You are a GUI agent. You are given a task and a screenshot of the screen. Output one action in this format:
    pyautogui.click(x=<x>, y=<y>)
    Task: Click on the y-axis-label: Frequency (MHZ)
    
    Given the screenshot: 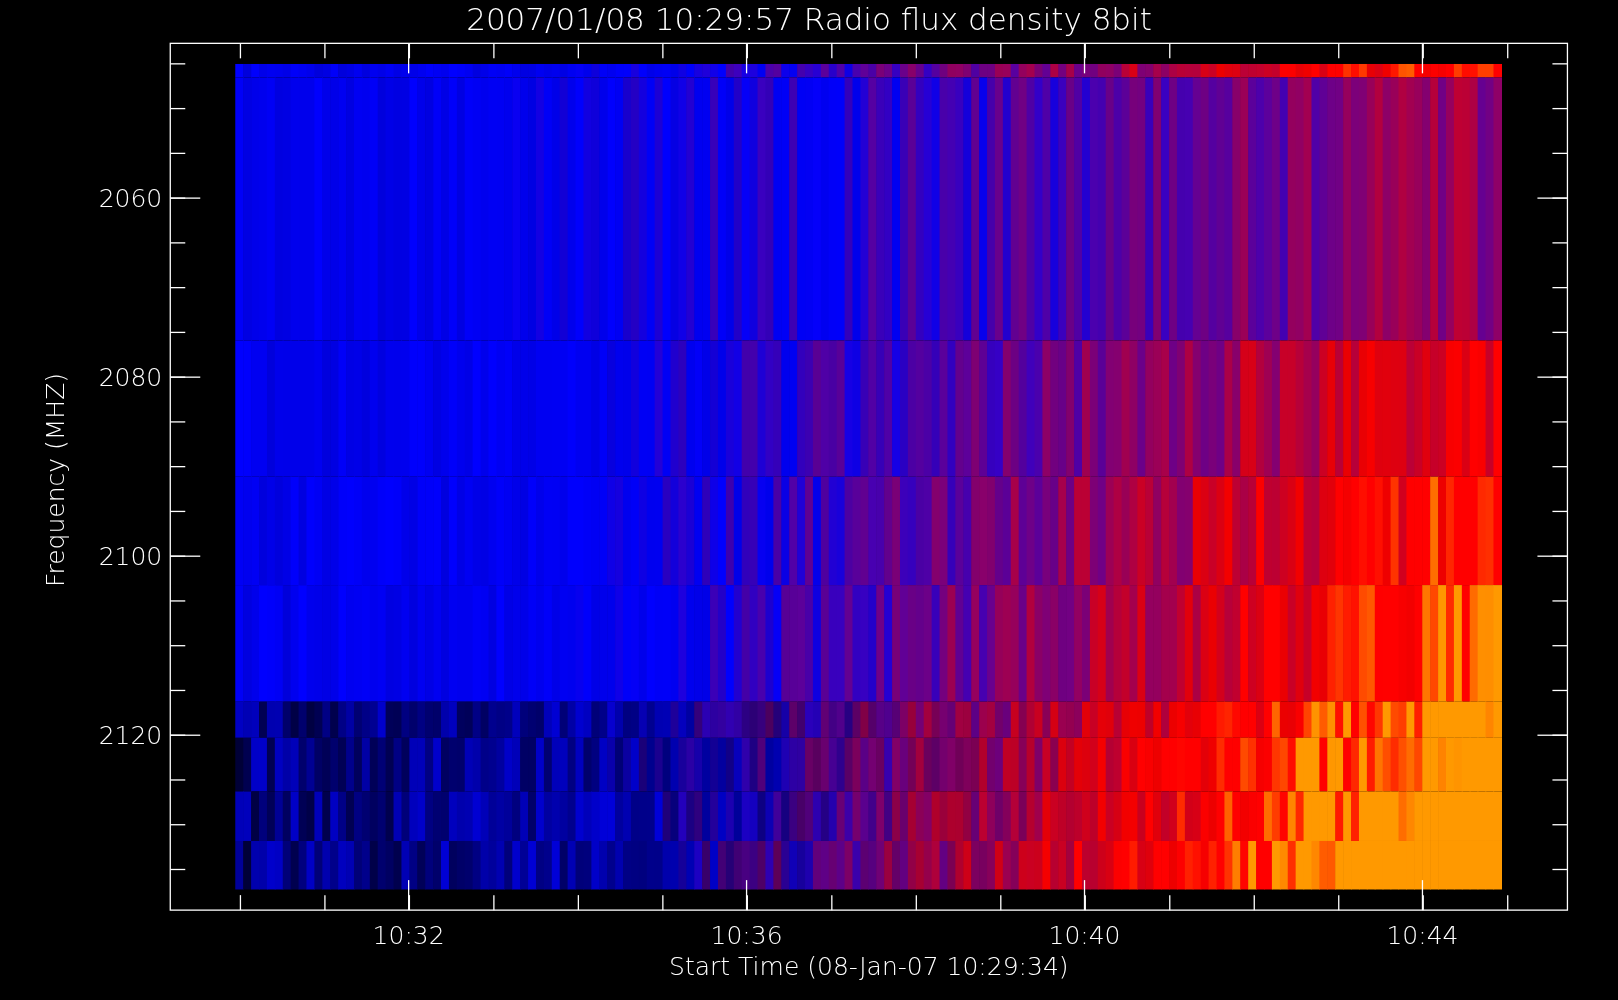 What is the action you would take?
    pyautogui.click(x=55, y=480)
    